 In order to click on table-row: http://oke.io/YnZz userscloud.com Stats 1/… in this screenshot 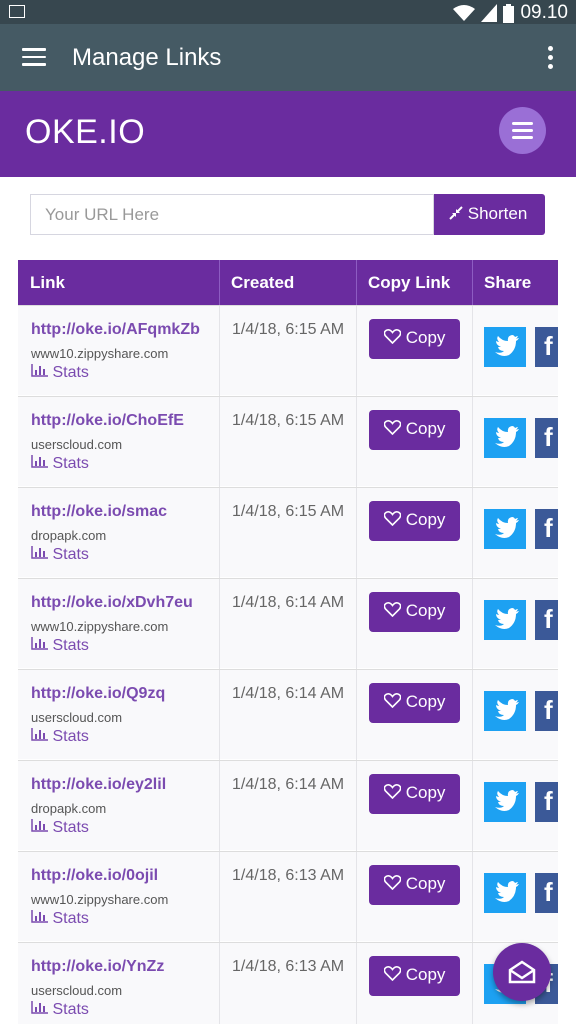, I will do `click(288, 983)`.